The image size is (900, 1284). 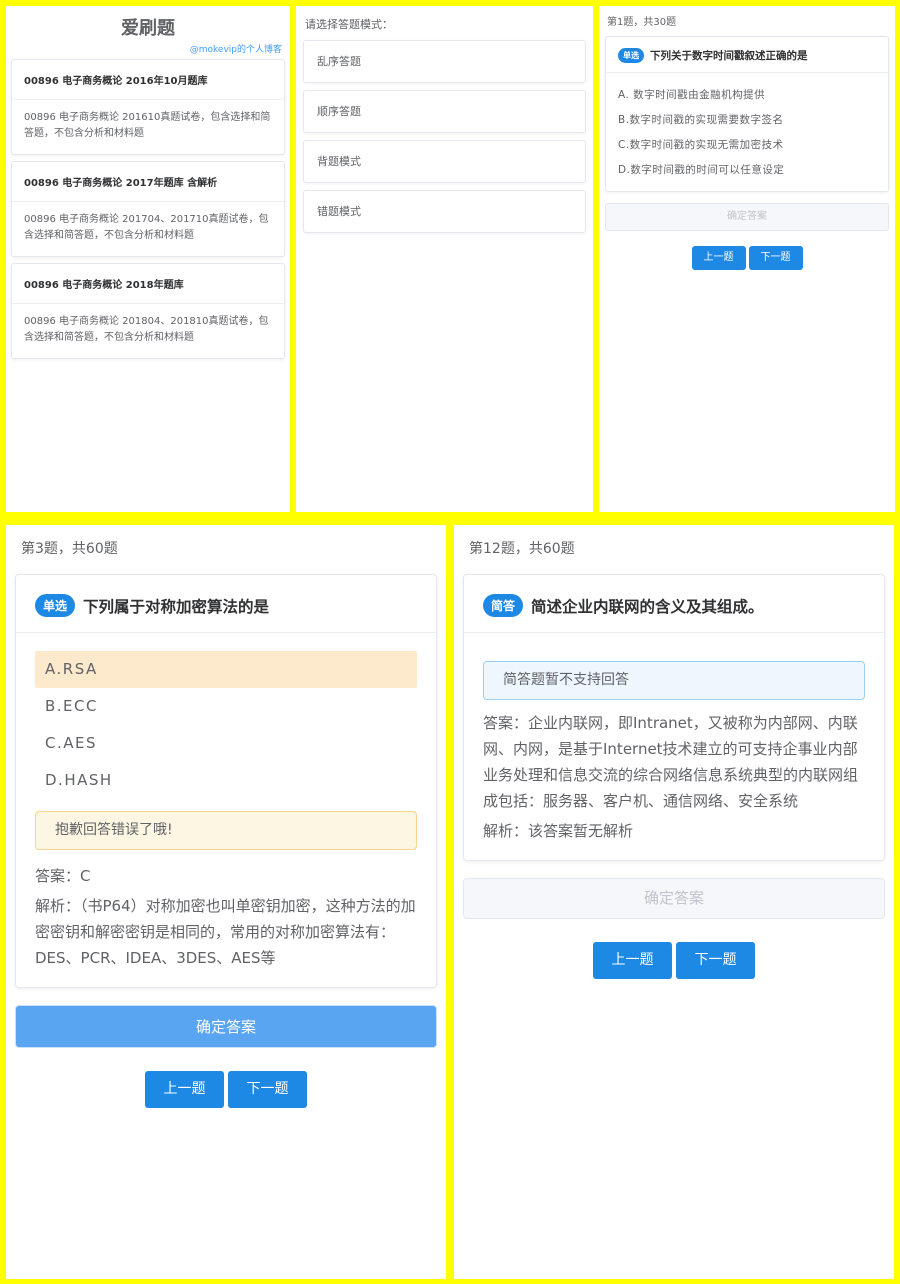 What do you see at coordinates (674, 680) in the screenshot?
I see `essay-unsupported-notice: 简答题暂不支持回答` at bounding box center [674, 680].